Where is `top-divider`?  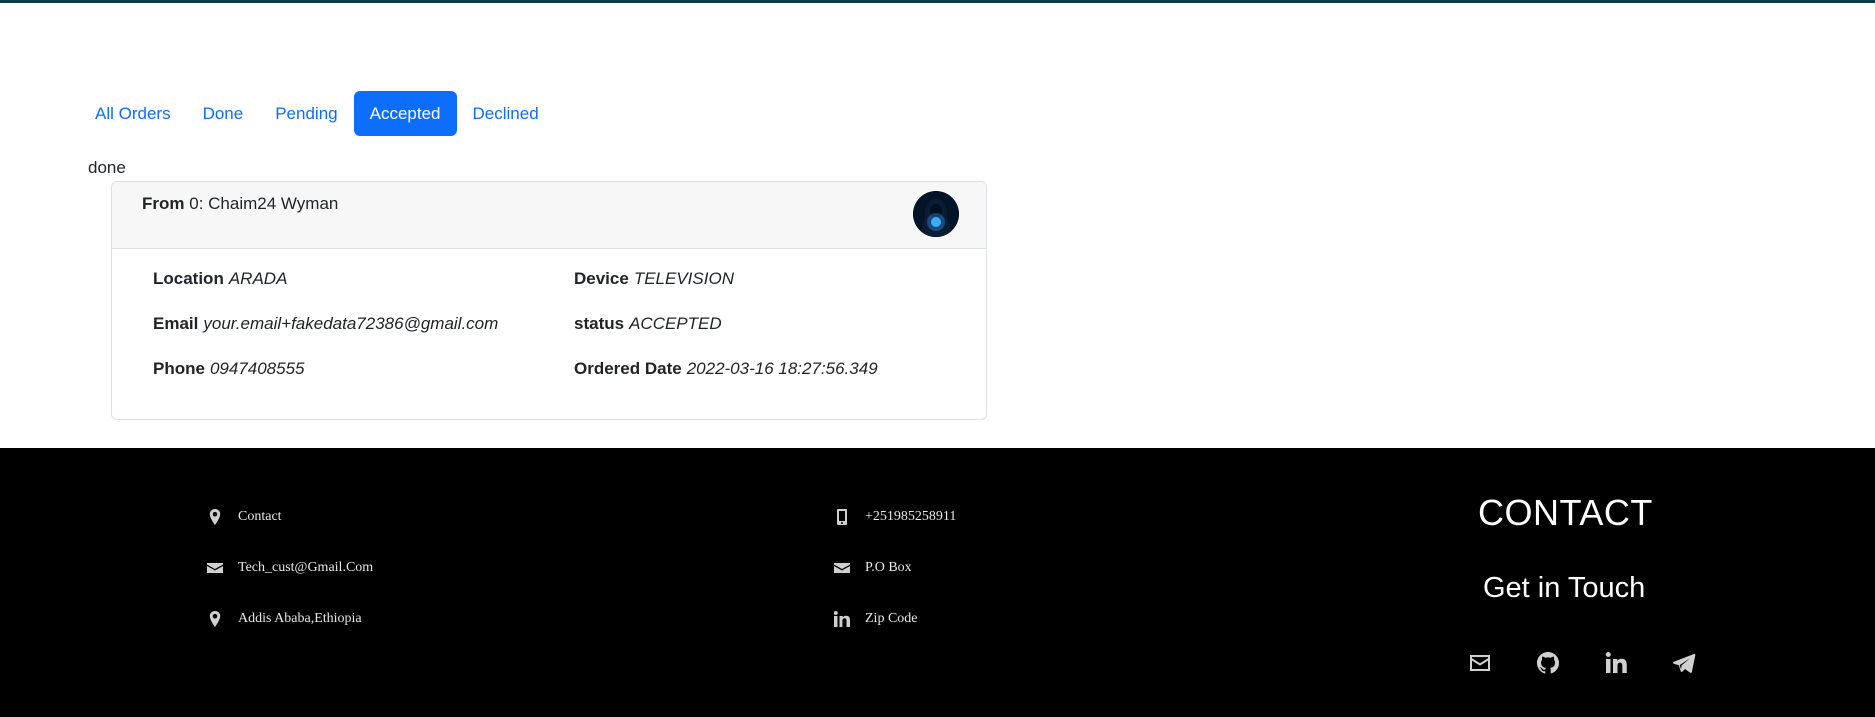 top-divider is located at coordinates (937, 1).